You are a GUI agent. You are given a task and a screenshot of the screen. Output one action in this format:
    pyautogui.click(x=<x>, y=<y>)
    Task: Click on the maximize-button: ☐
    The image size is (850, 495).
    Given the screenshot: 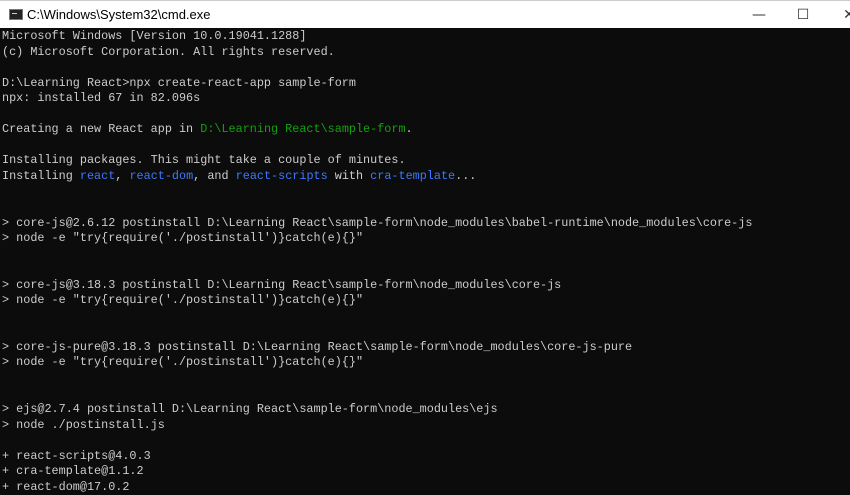 What is the action you would take?
    pyautogui.click(x=803, y=15)
    